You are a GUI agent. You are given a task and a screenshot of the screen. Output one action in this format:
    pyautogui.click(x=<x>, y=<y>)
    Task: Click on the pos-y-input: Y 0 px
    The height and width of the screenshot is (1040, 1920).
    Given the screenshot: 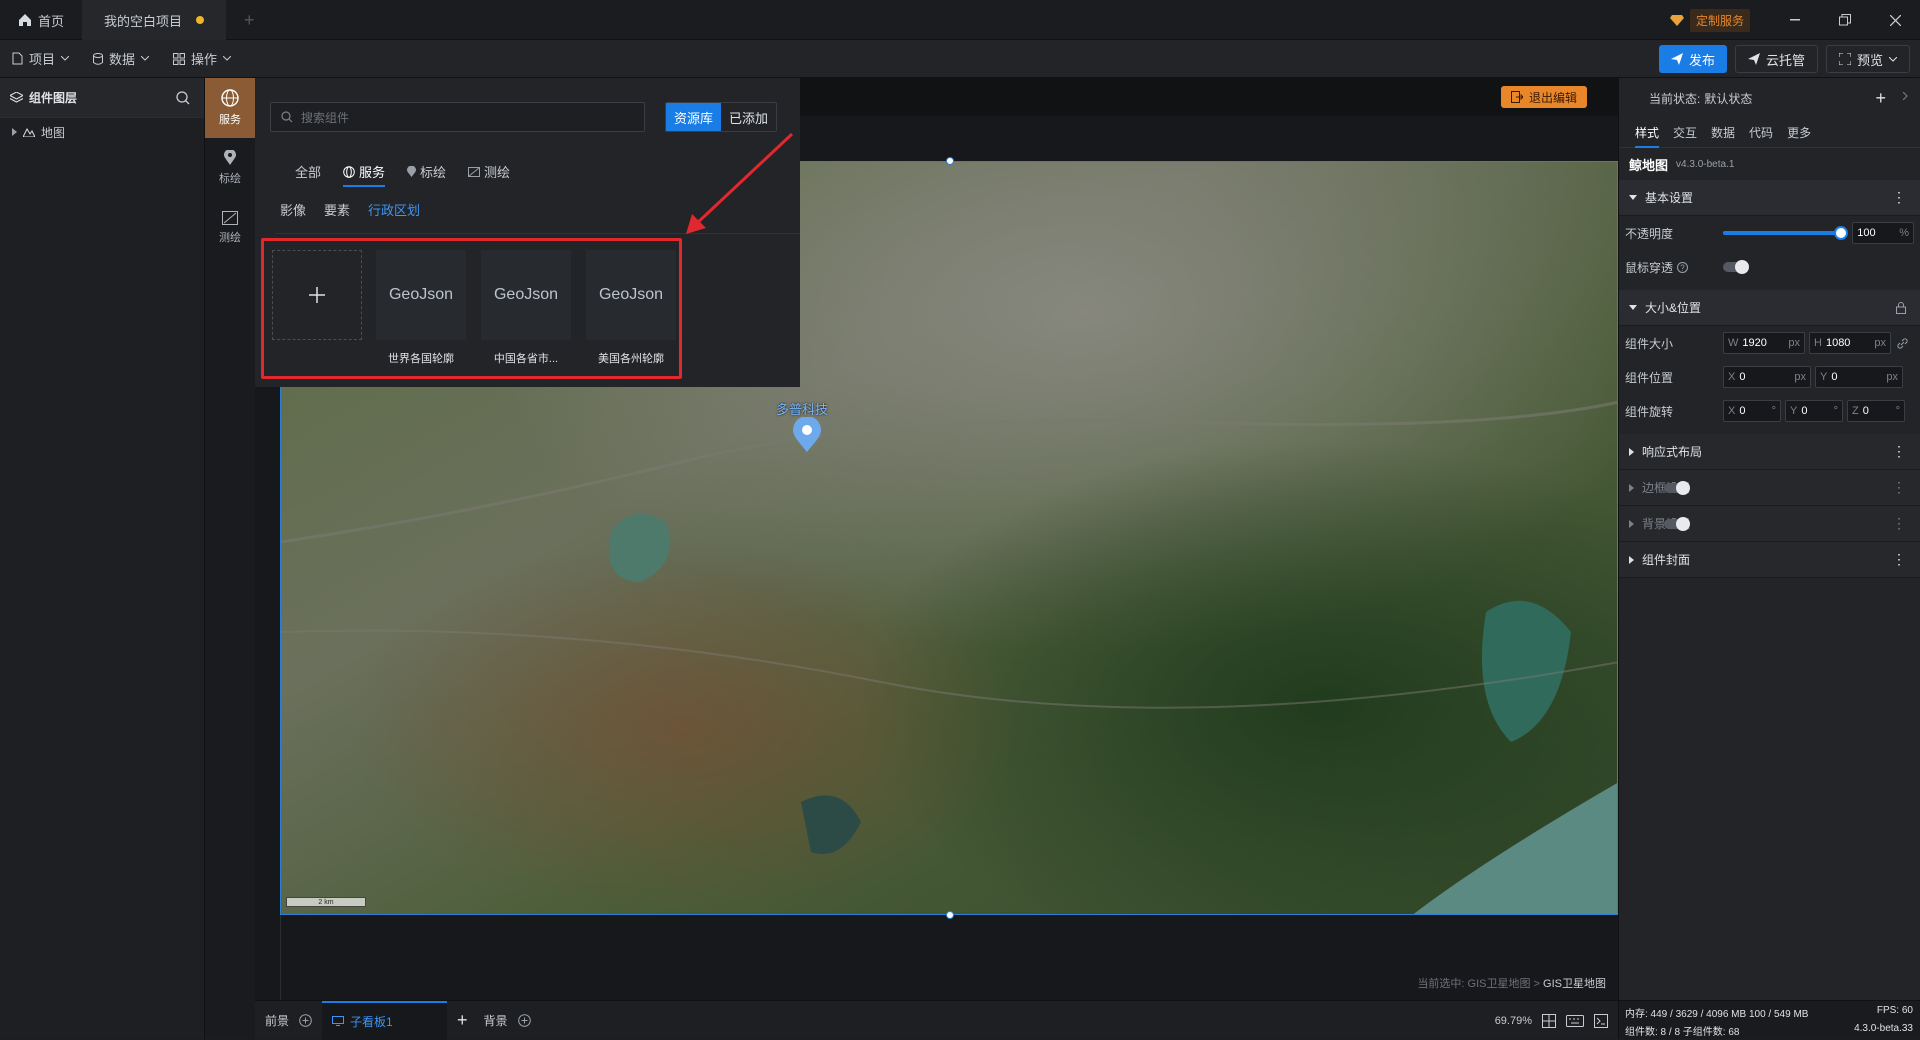 What is the action you would take?
    pyautogui.click(x=1859, y=377)
    